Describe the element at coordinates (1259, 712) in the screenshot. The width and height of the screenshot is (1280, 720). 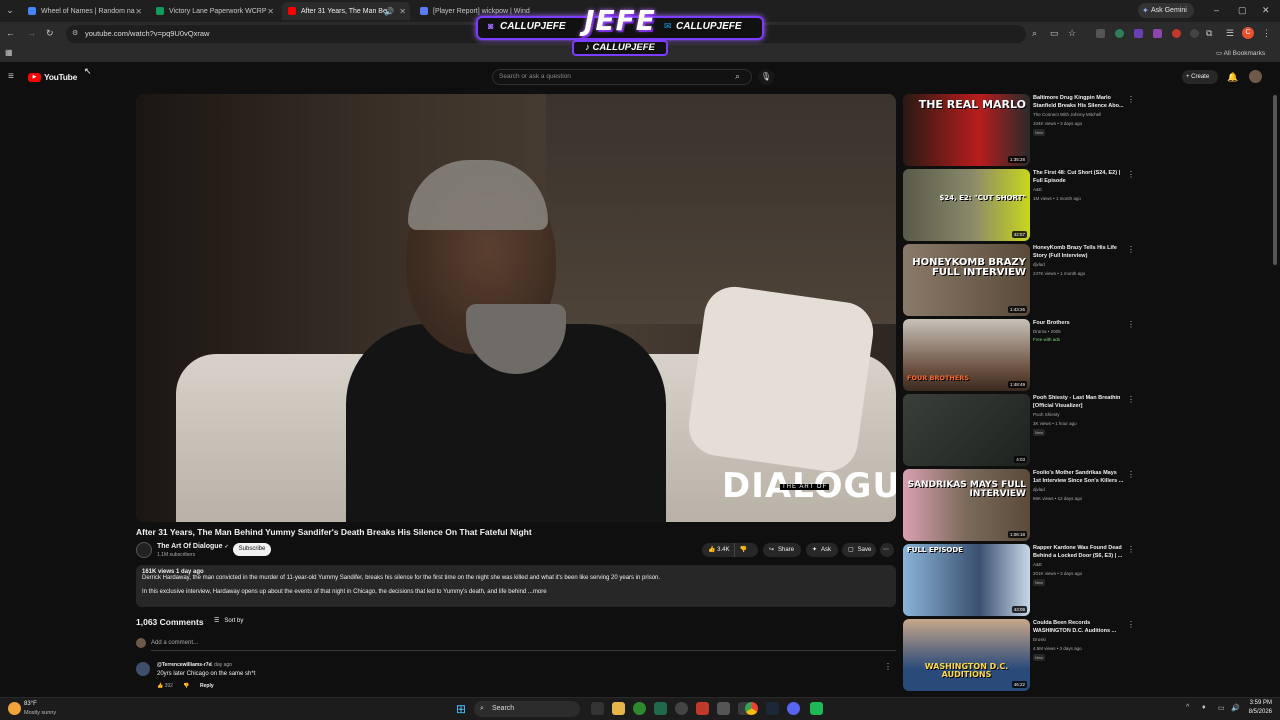
I see `clock-date: 8/5/2026` at that location.